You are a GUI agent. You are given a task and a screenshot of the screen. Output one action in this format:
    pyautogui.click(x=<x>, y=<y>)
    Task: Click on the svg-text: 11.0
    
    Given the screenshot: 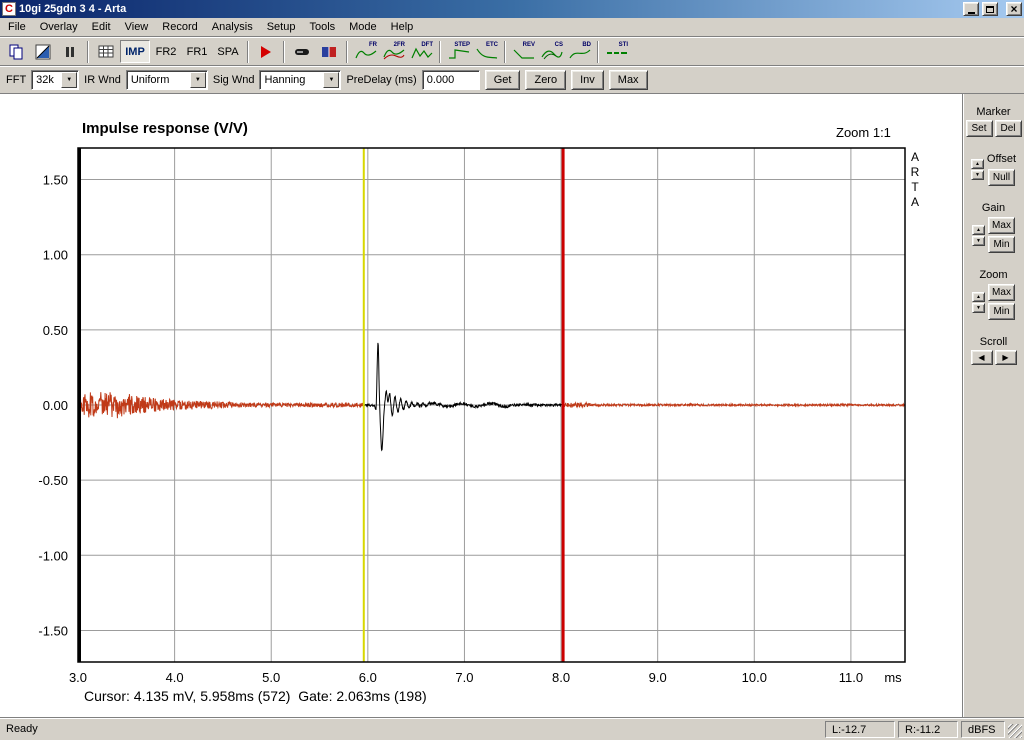 What is the action you would take?
    pyautogui.click(x=851, y=677)
    